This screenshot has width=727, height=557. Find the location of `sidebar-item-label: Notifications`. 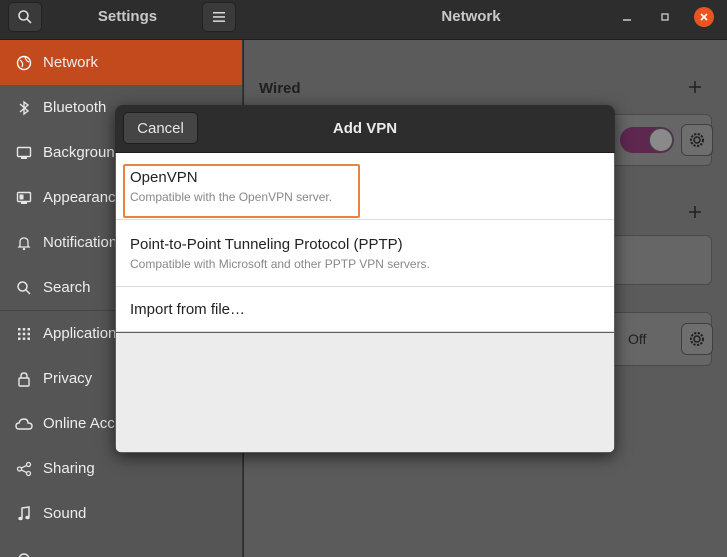

sidebar-item-label: Notifications is located at coordinates (84, 242).